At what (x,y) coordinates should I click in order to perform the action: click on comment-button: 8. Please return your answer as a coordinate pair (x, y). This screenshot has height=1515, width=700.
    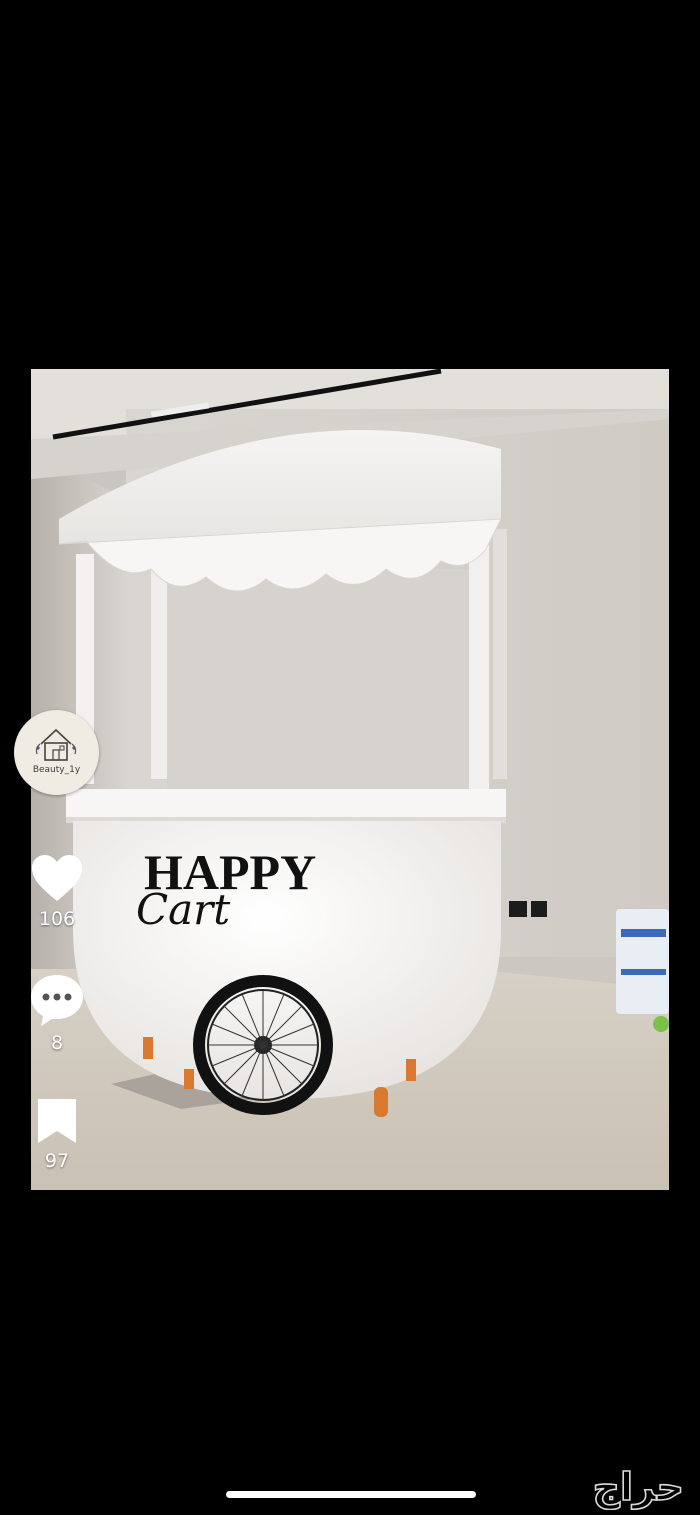
    Looking at the image, I should click on (57, 1013).